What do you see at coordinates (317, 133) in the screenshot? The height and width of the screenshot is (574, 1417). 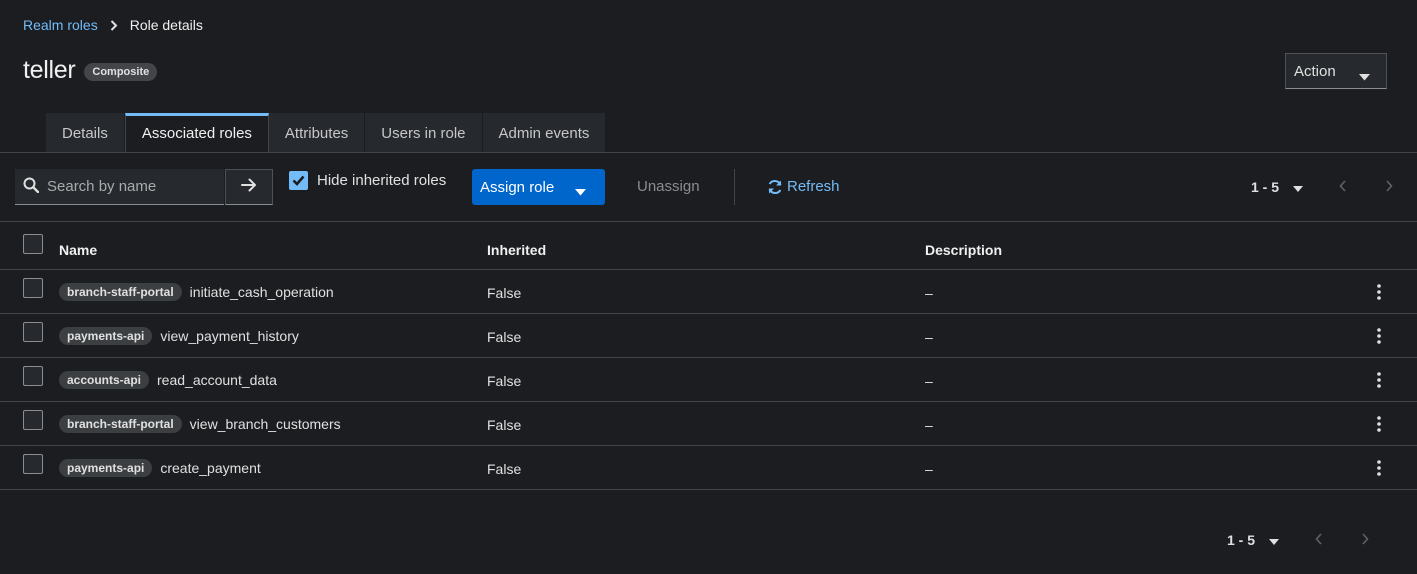 I see `tab-attributes: Attributes` at bounding box center [317, 133].